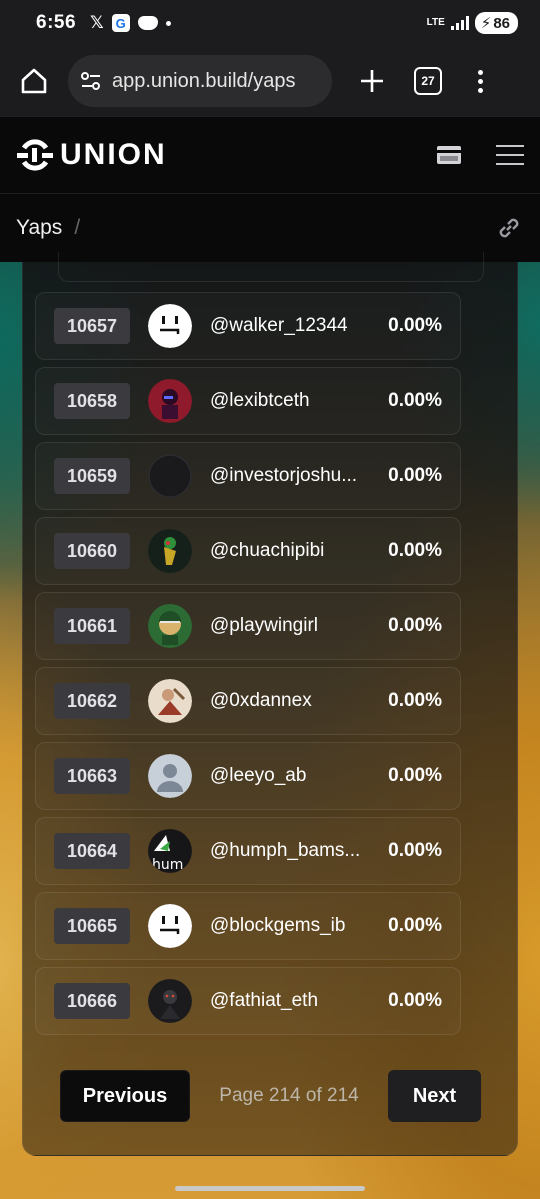 The image size is (540, 1199). I want to click on more-notifications-icon, so click(168, 23).